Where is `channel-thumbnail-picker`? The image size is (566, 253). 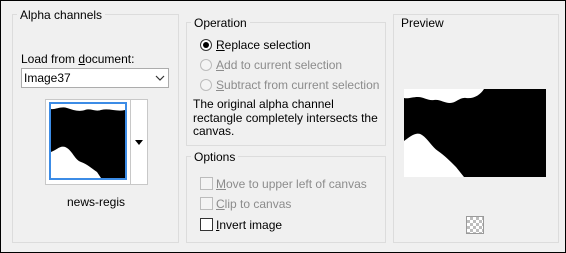
channel-thumbnail-picker is located at coordinates (88, 142).